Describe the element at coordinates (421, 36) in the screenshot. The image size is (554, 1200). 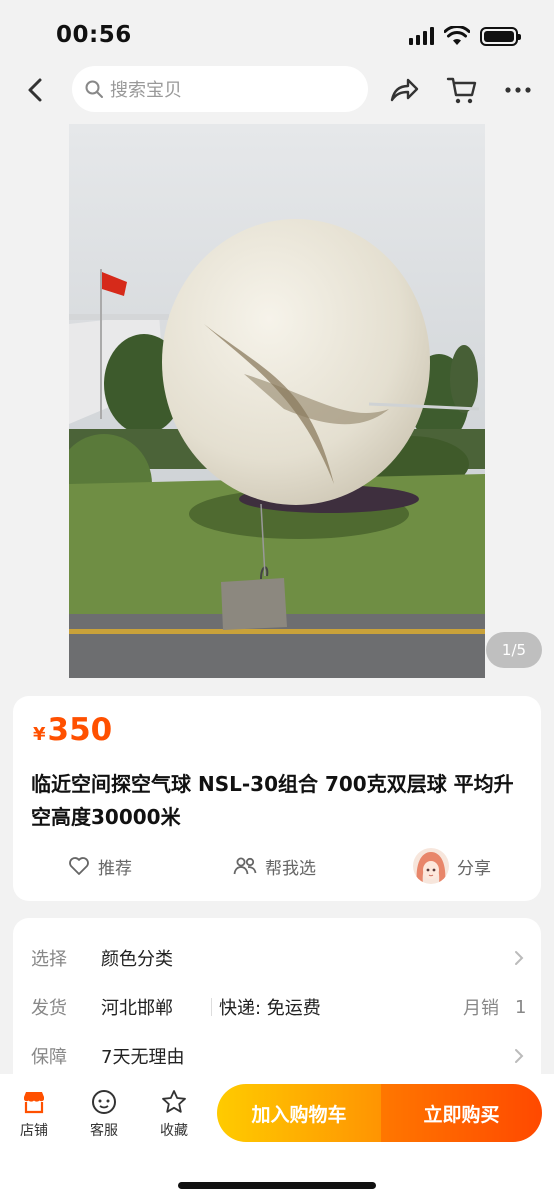
I see `signal-icon` at that location.